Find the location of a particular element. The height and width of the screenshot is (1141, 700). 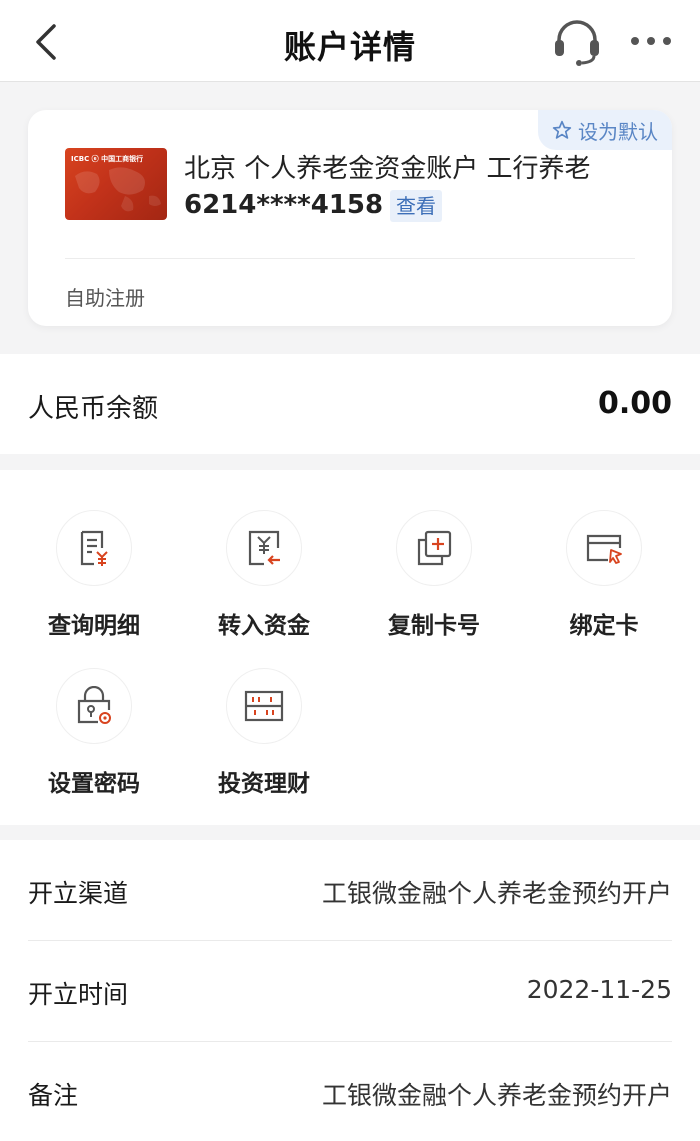

investment-button: 投资理财 is located at coordinates (264, 733).